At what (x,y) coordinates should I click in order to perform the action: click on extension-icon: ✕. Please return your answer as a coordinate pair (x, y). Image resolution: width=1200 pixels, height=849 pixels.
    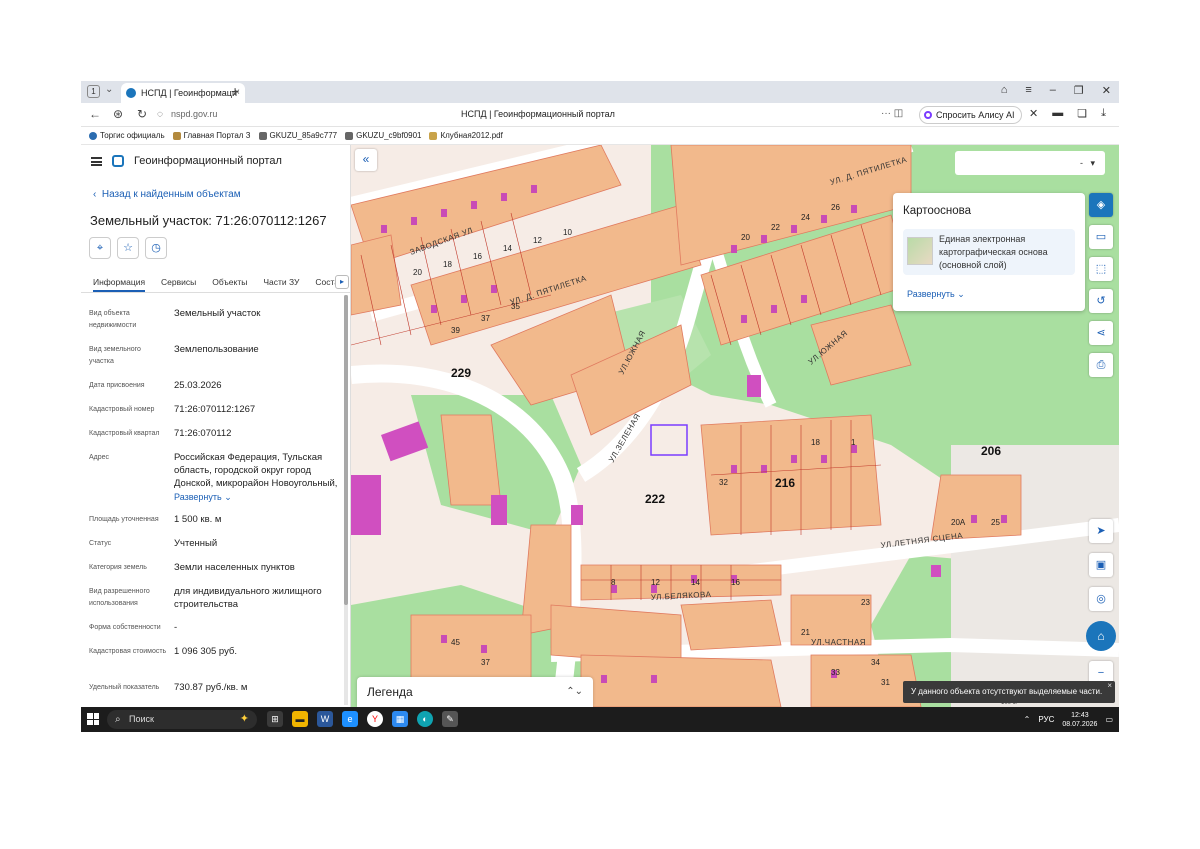
    Looking at the image, I should click on (1033, 113).